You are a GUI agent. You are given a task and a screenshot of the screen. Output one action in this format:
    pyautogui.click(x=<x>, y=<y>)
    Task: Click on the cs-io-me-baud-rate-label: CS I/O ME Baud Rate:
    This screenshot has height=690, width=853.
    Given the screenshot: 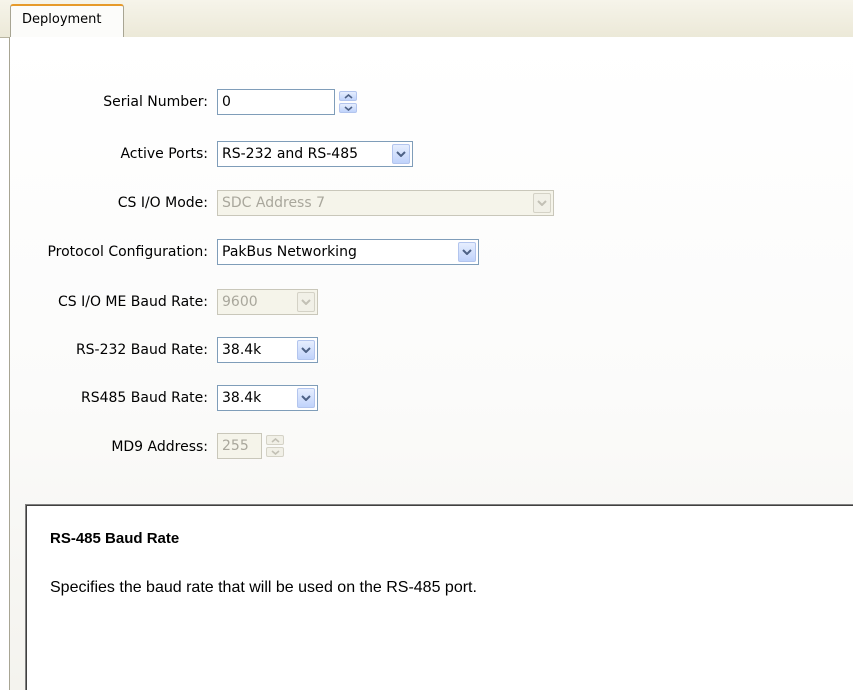 What is the action you would take?
    pyautogui.click(x=132, y=302)
    